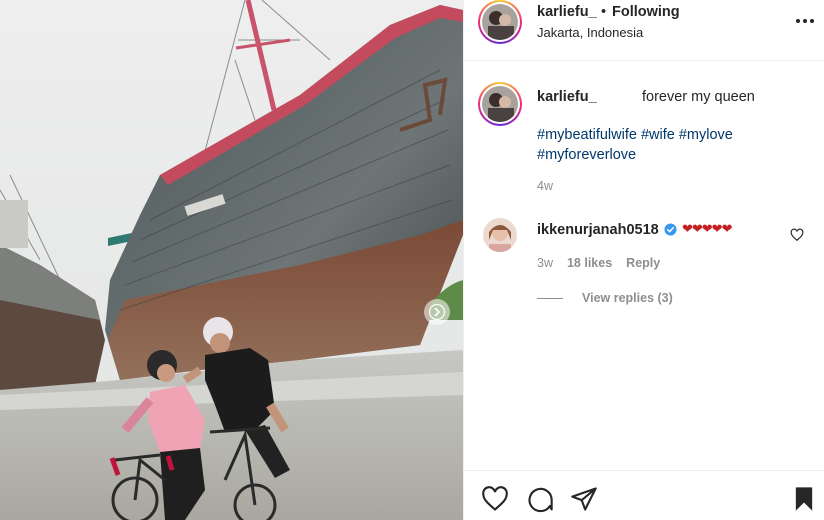 The height and width of the screenshot is (520, 824). I want to click on comment-likes: 18 likes, so click(589, 263).